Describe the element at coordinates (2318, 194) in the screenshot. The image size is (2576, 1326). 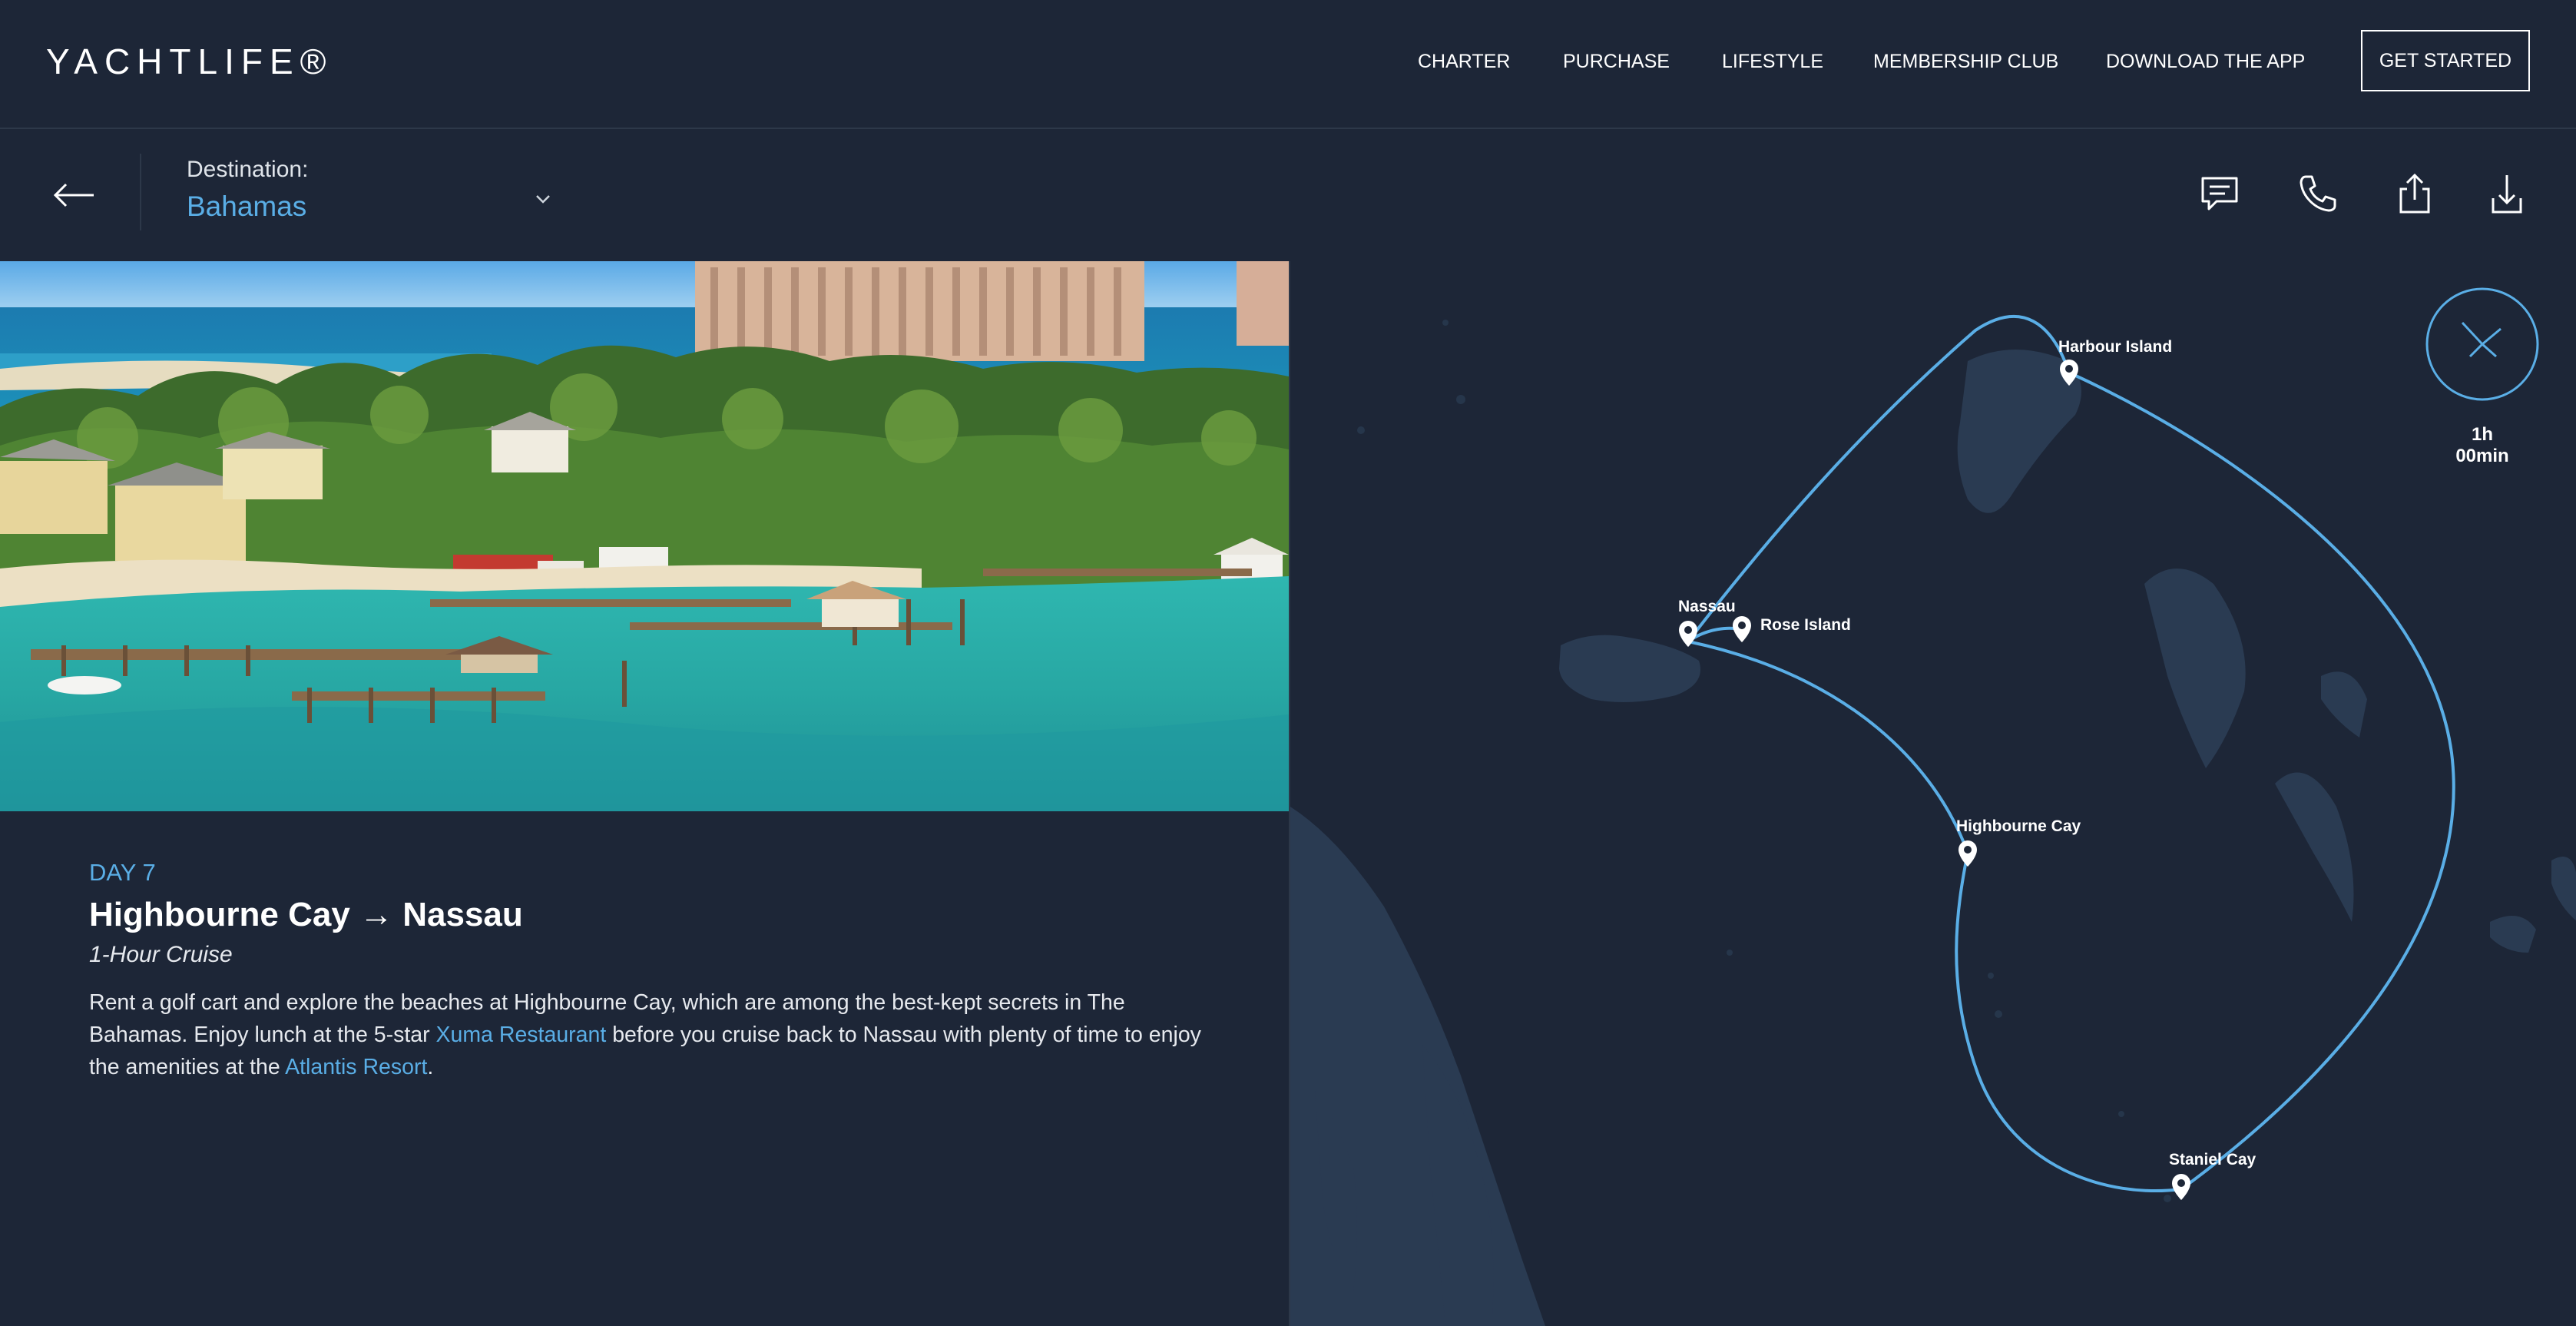
I see `phone-icon` at that location.